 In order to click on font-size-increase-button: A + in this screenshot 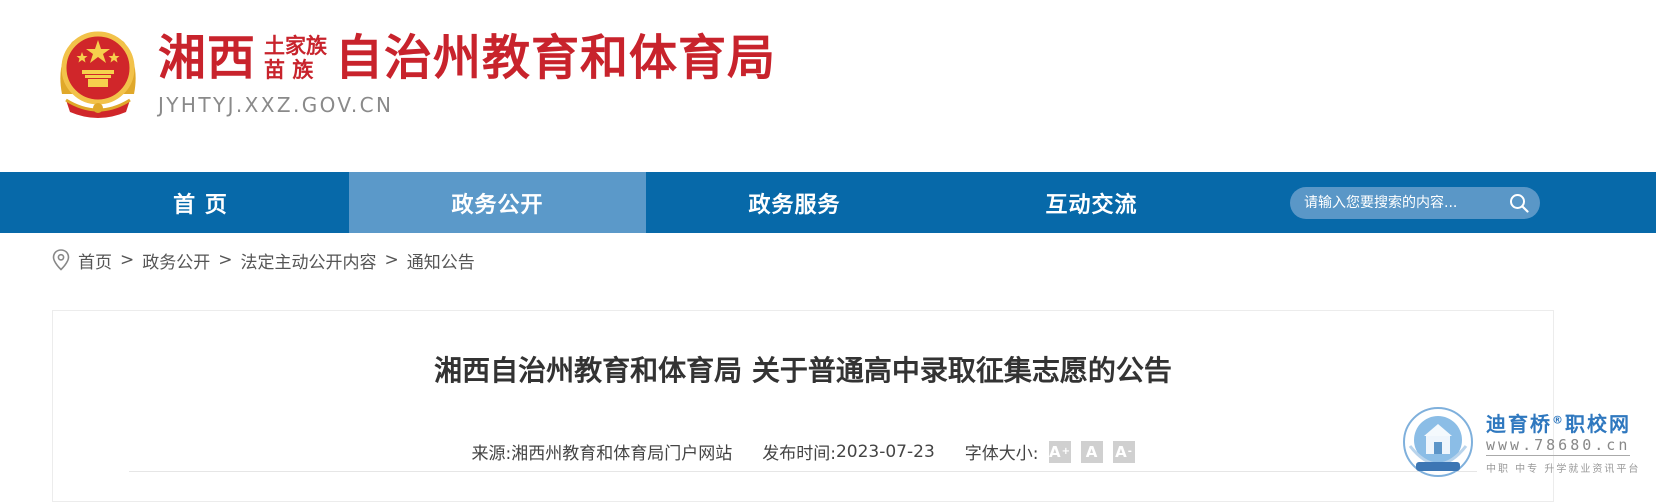, I will do `click(1059, 451)`.